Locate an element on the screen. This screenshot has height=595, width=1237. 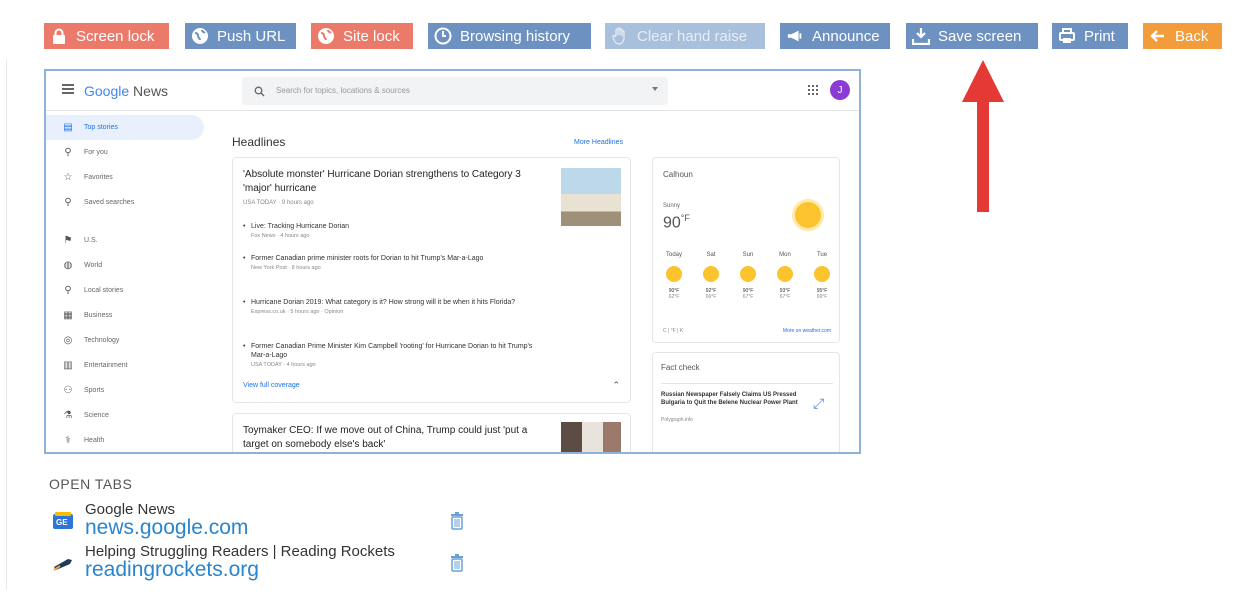
more-headlines-link: More Headlines is located at coordinates (599, 142).